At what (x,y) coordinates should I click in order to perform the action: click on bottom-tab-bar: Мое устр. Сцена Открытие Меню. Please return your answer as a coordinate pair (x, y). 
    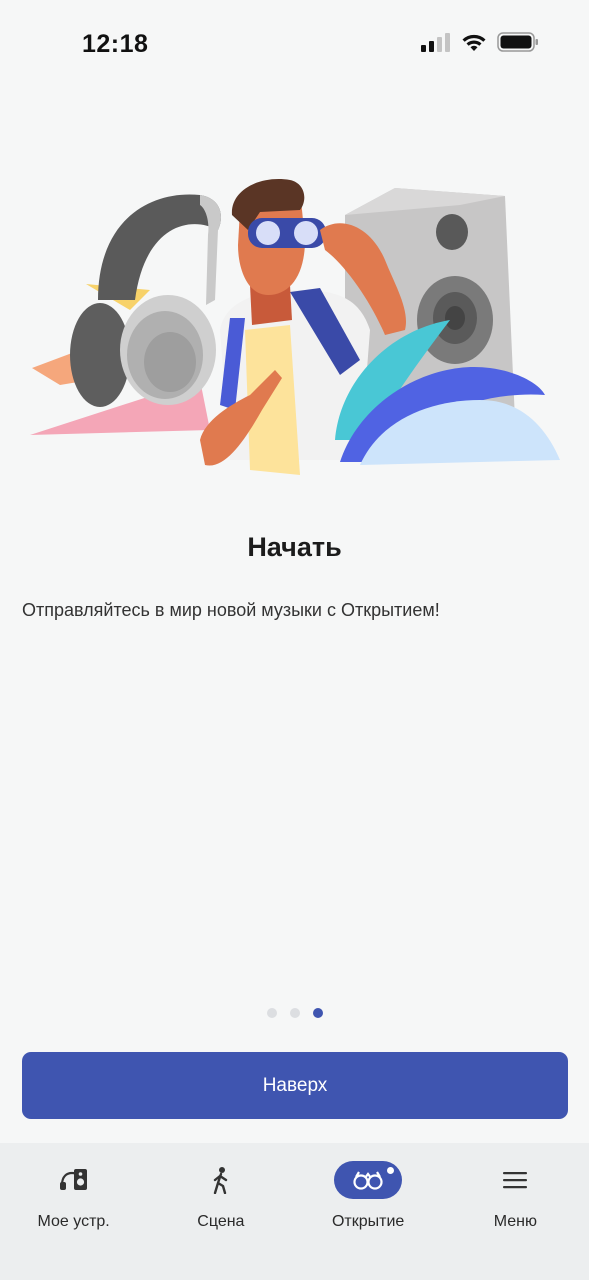
    Looking at the image, I should click on (294, 1211).